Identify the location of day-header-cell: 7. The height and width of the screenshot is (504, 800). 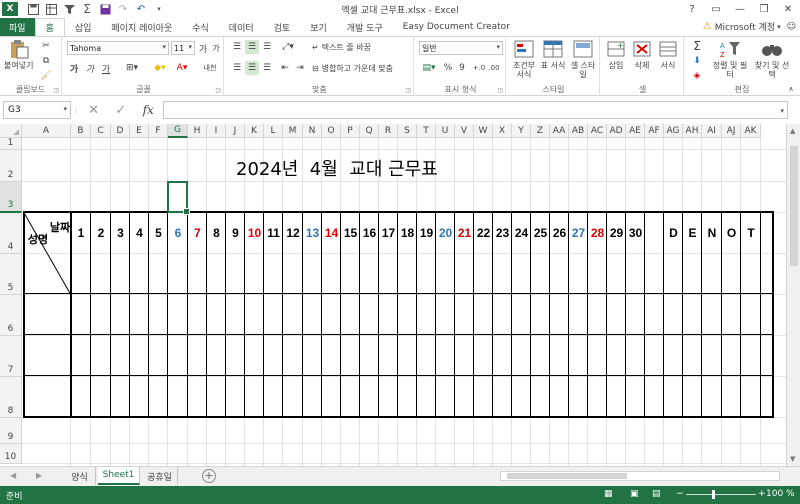
(197, 233).